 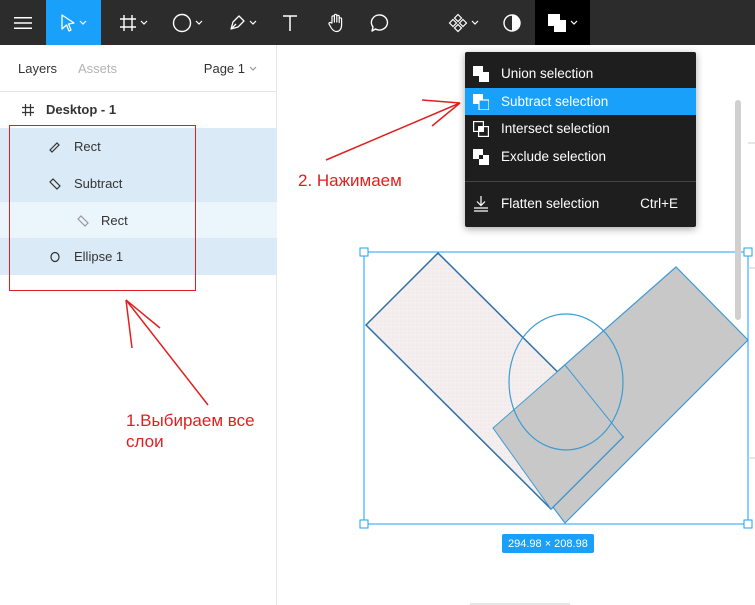 What do you see at coordinates (190, 431) in the screenshot?
I see `annotation-step1: 1.Выбираем все слои` at bounding box center [190, 431].